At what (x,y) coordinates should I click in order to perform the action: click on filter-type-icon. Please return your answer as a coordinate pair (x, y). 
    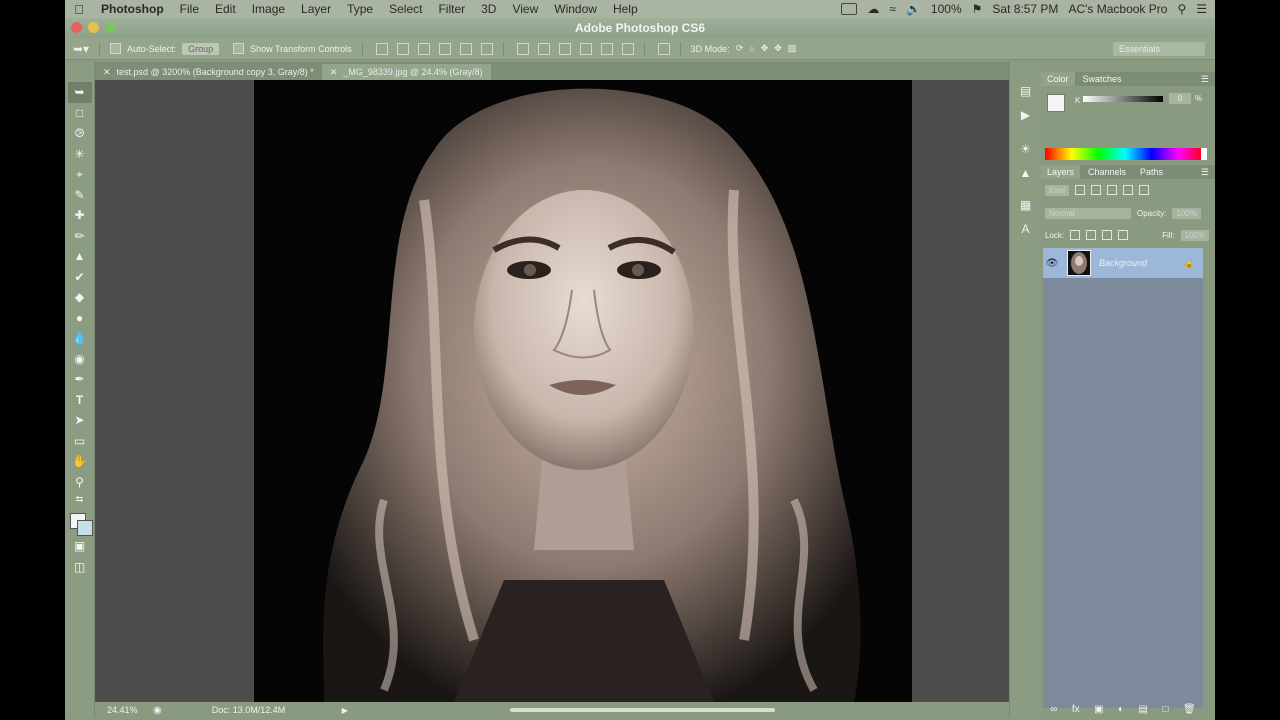
    Looking at the image, I should click on (1112, 190).